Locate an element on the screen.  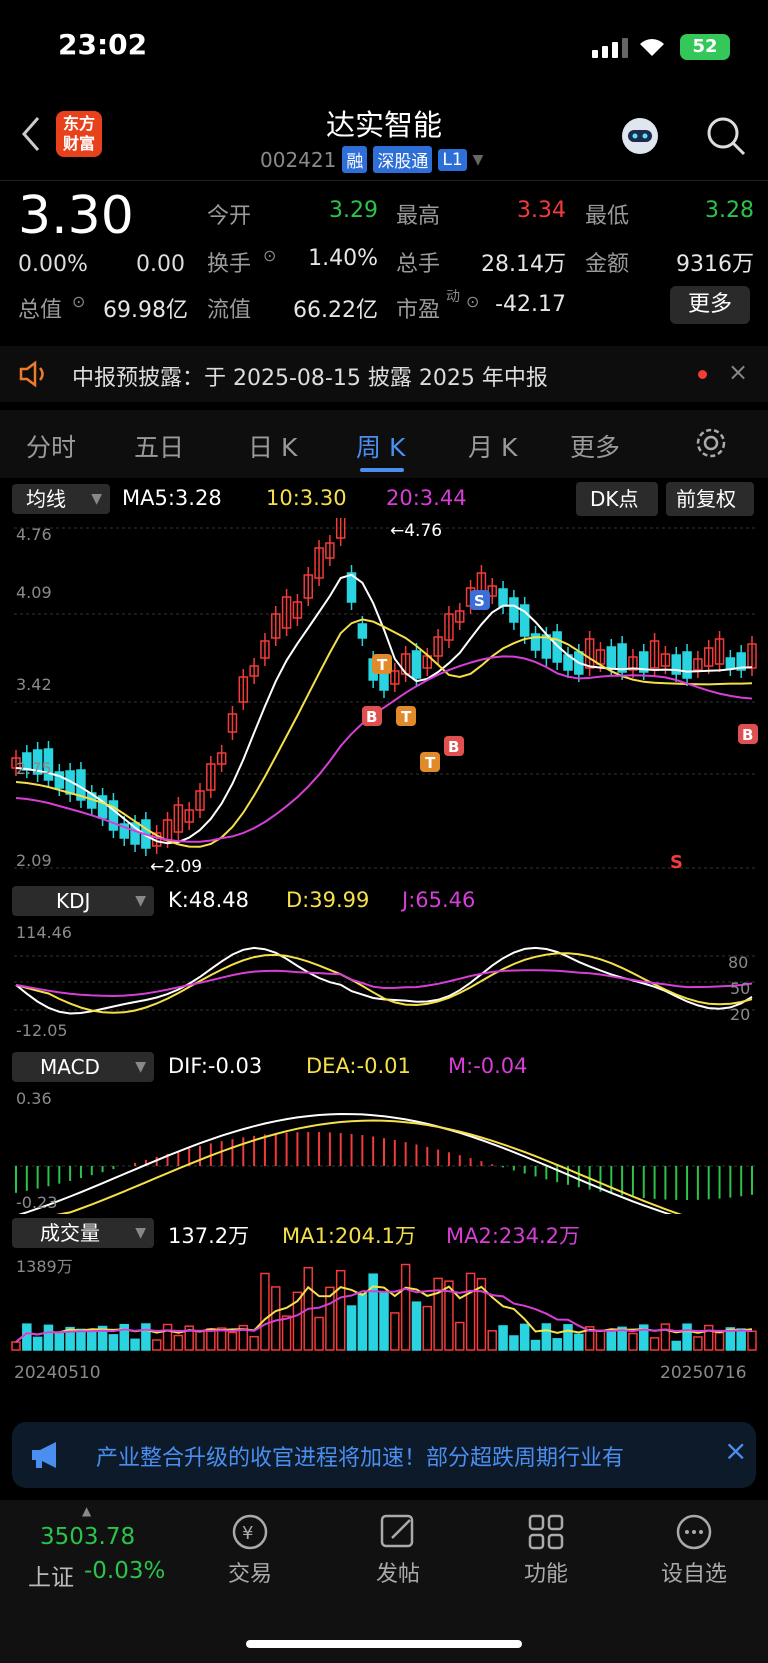
turnover-label: 换手 is located at coordinates (229, 264).